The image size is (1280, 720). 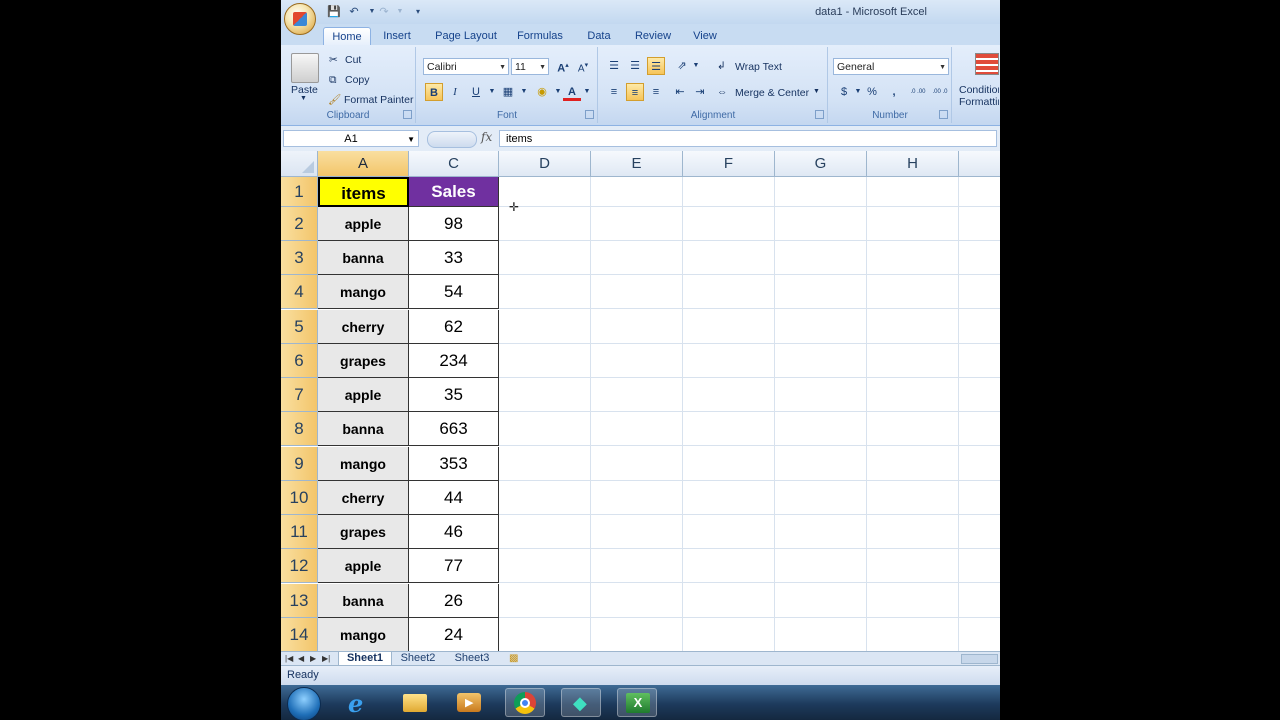 What do you see at coordinates (525, 702) in the screenshot?
I see `chrome-icon` at bounding box center [525, 702].